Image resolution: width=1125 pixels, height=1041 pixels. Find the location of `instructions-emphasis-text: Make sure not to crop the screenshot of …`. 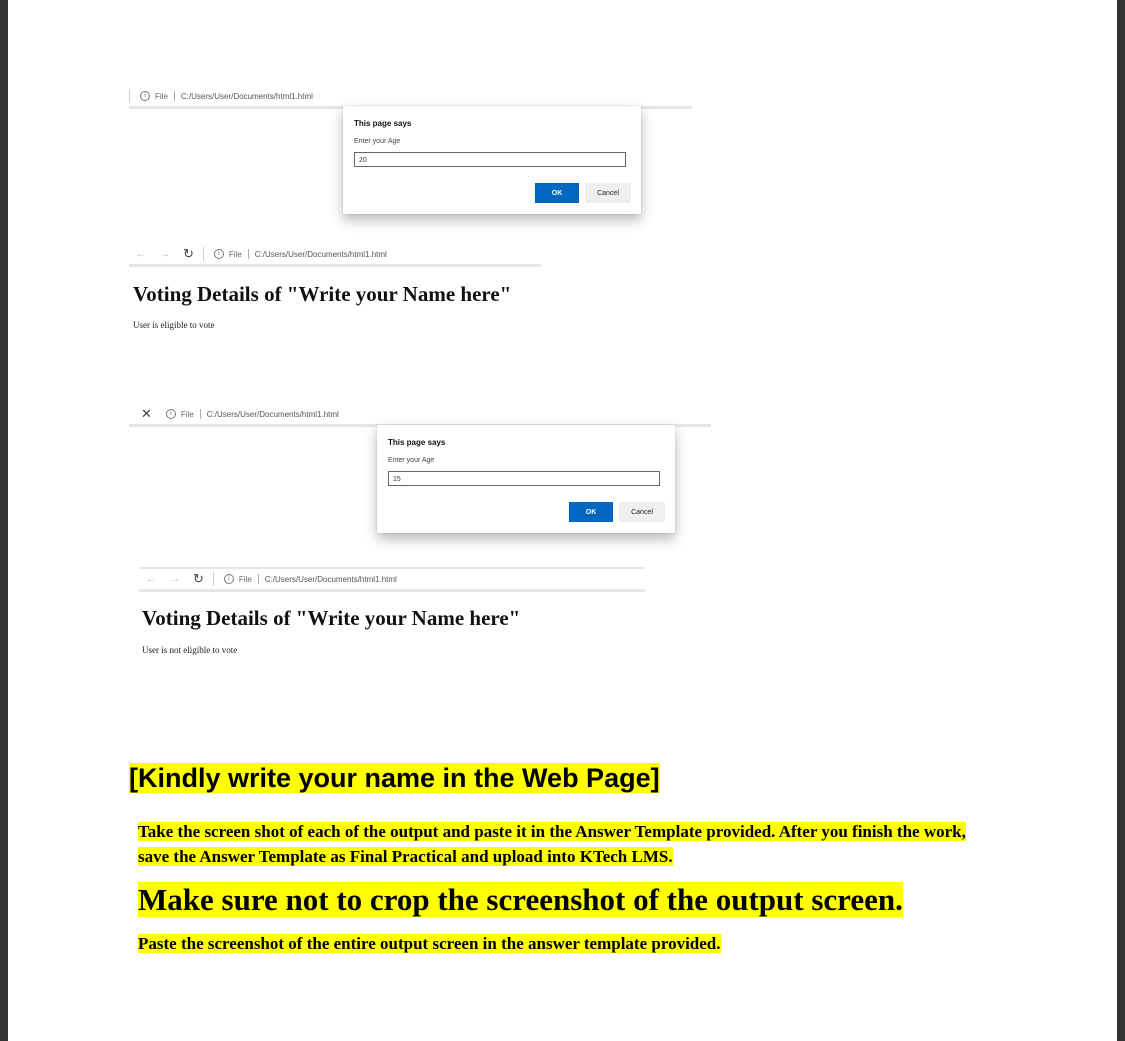

instructions-emphasis-text: Make sure not to crop the screenshot of … is located at coordinates (520, 899).